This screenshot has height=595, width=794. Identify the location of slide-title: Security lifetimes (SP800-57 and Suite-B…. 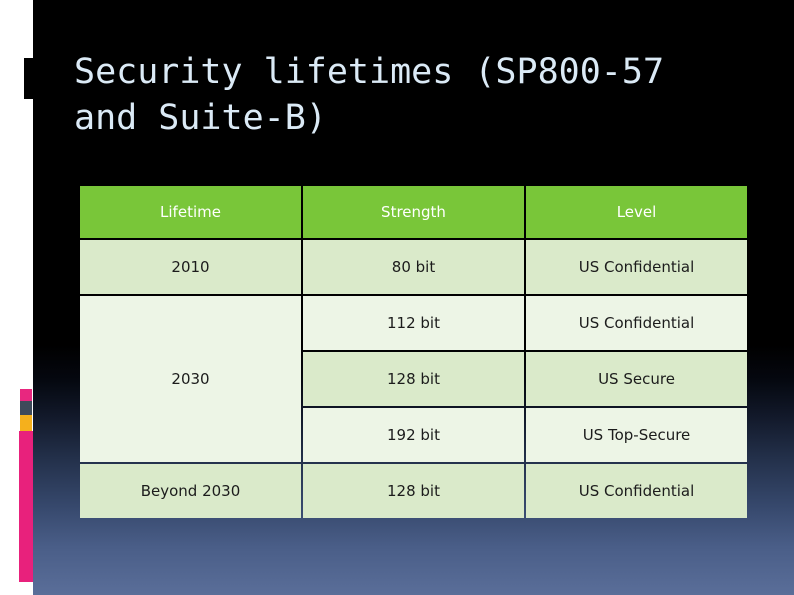
(380, 95).